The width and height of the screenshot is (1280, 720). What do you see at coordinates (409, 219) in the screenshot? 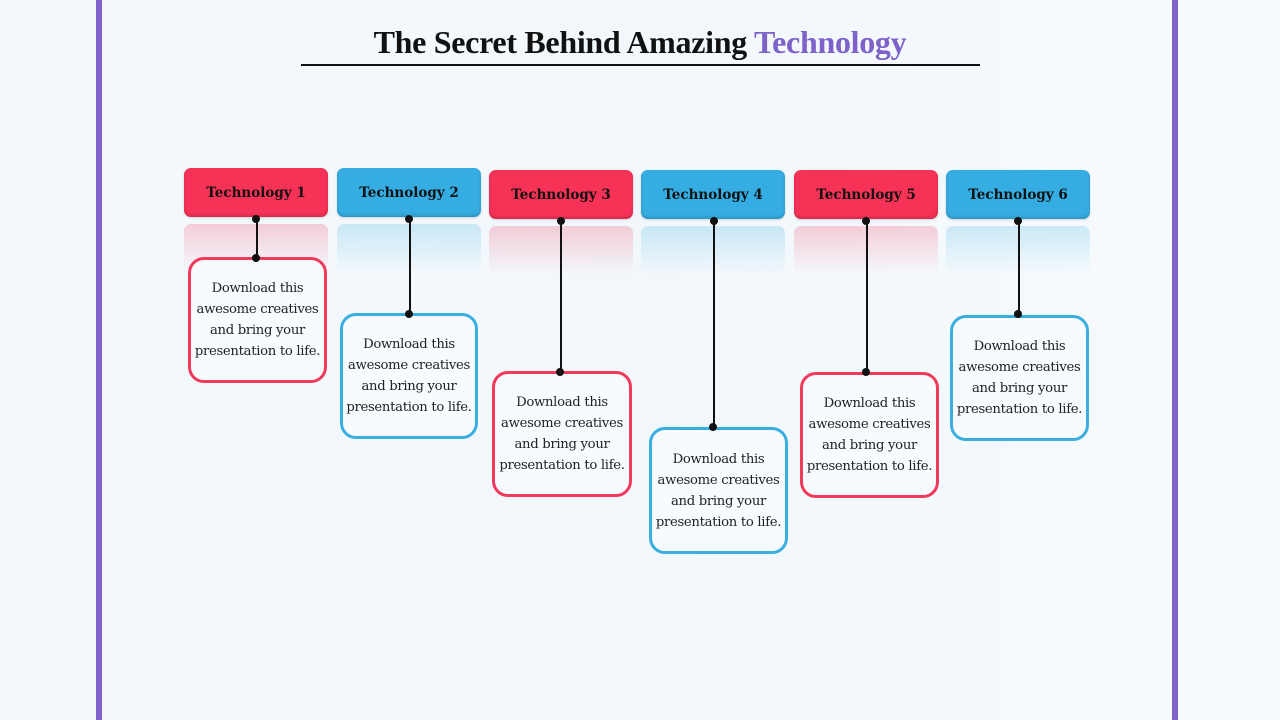
I see `technology-2-top-dot` at bounding box center [409, 219].